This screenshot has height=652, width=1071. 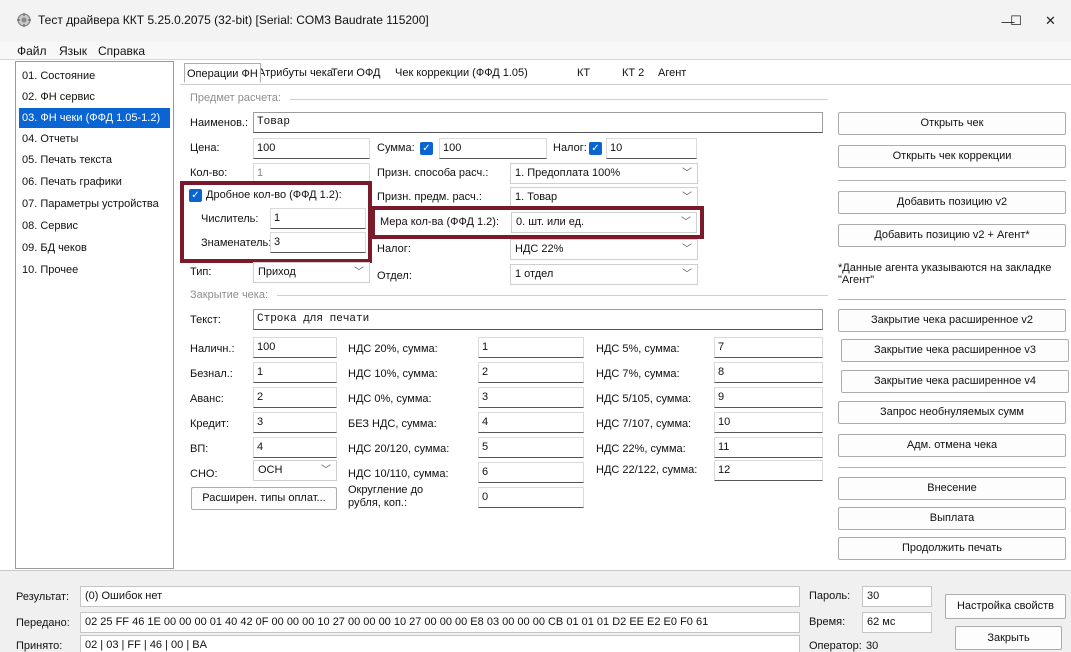 What do you see at coordinates (952, 412) in the screenshot?
I see `request-nonzero-sums-button: Запрос необнуляемых сумм` at bounding box center [952, 412].